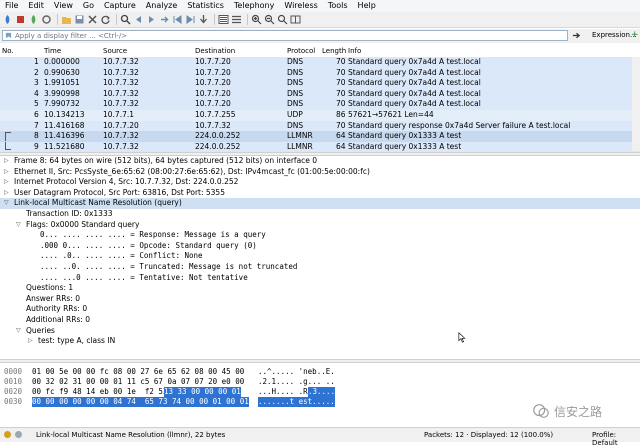 The width and height of the screenshot is (640, 447). Describe the element at coordinates (88, 6) in the screenshot. I see `menu-go: Go` at that location.